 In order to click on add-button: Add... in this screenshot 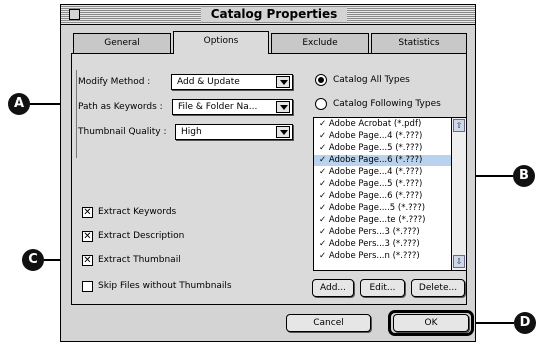, I will do `click(333, 288)`.